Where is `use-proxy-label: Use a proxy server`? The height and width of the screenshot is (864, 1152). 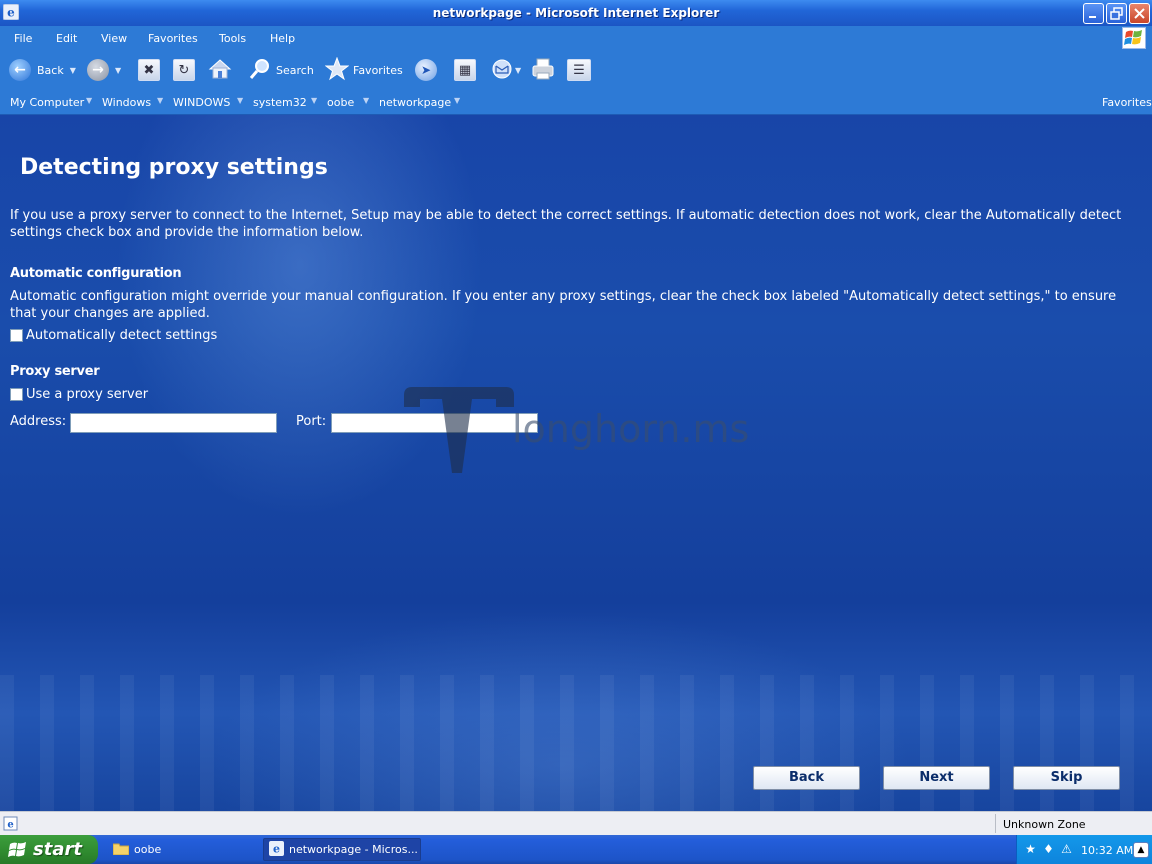
use-proxy-label: Use a proxy server is located at coordinates (87, 394).